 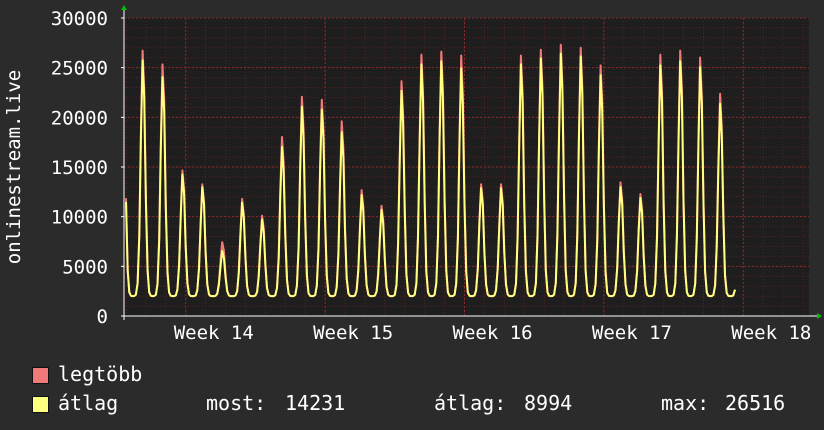 What do you see at coordinates (420, 376) in the screenshot?
I see `legend-row-max: legtöbb` at bounding box center [420, 376].